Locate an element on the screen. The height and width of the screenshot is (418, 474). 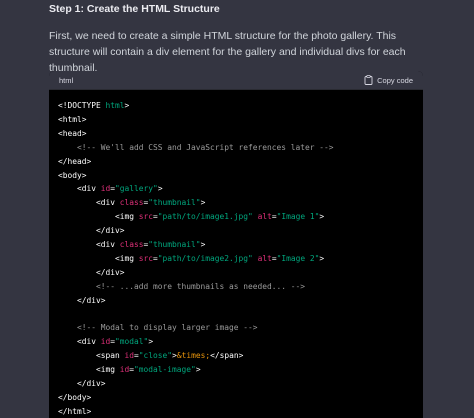
copy-code-label: Copy code is located at coordinates (395, 80).